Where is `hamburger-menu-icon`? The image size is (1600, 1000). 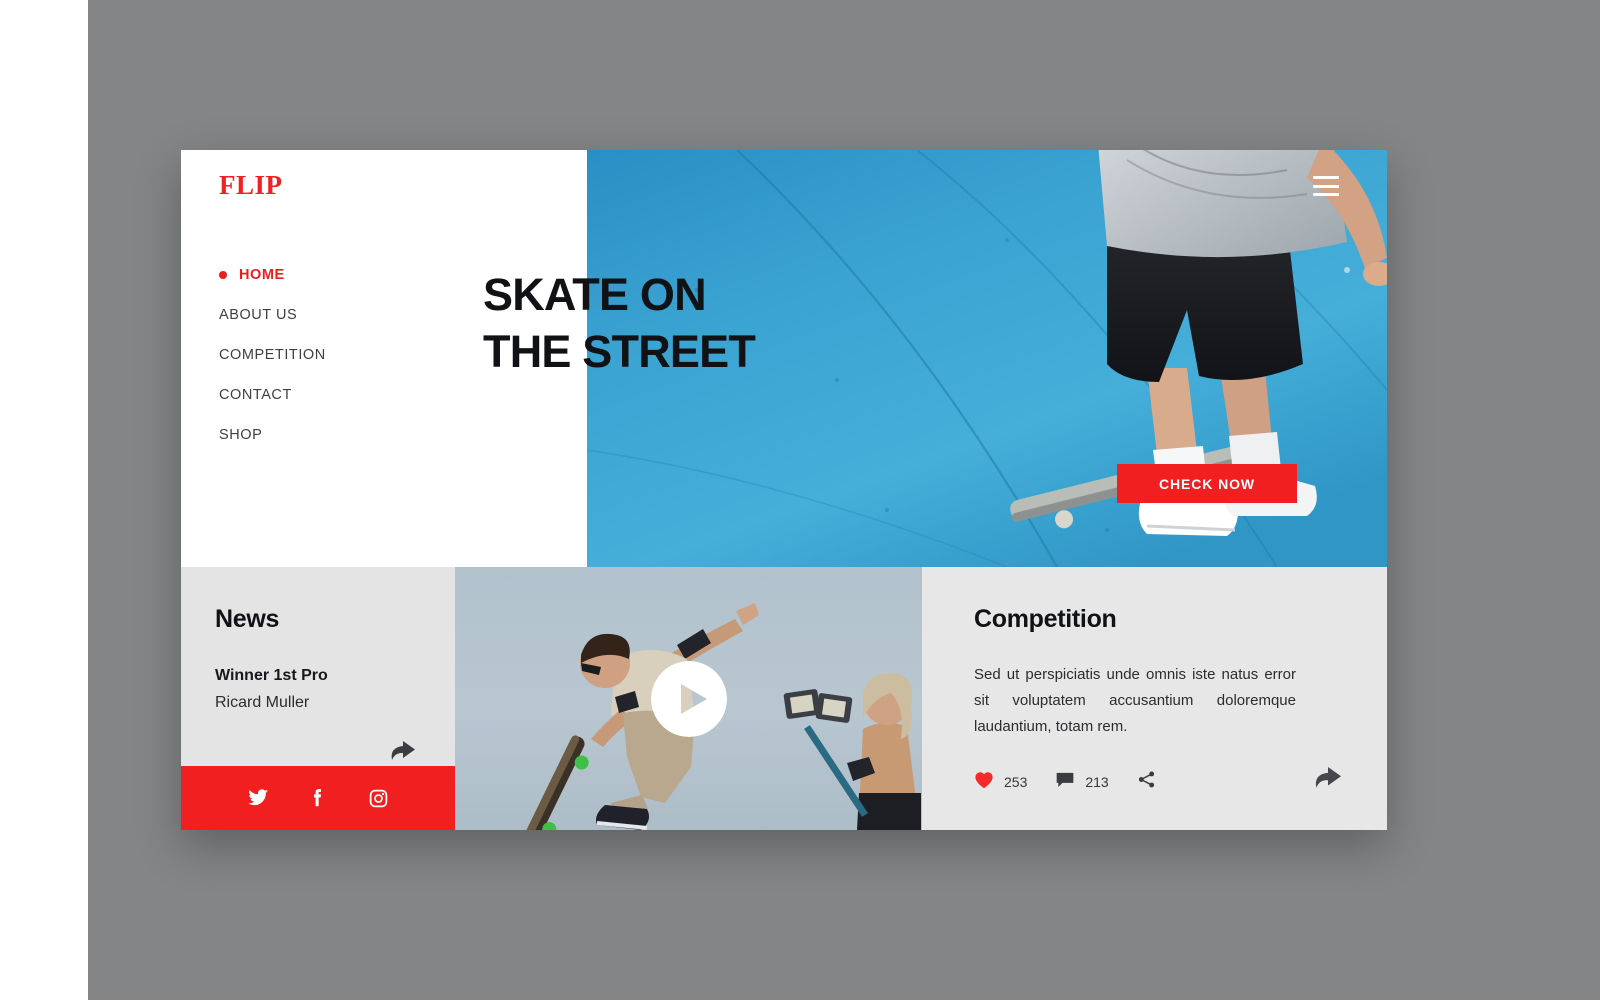
hamburger-menu-icon is located at coordinates (1326, 186).